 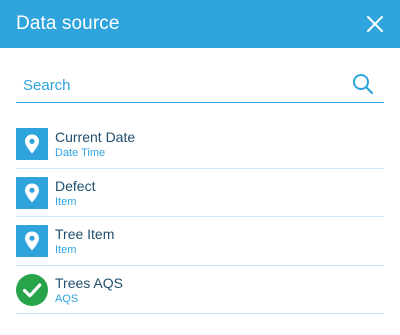 What do you see at coordinates (32, 289) in the screenshot?
I see `check-circle-icon` at bounding box center [32, 289].